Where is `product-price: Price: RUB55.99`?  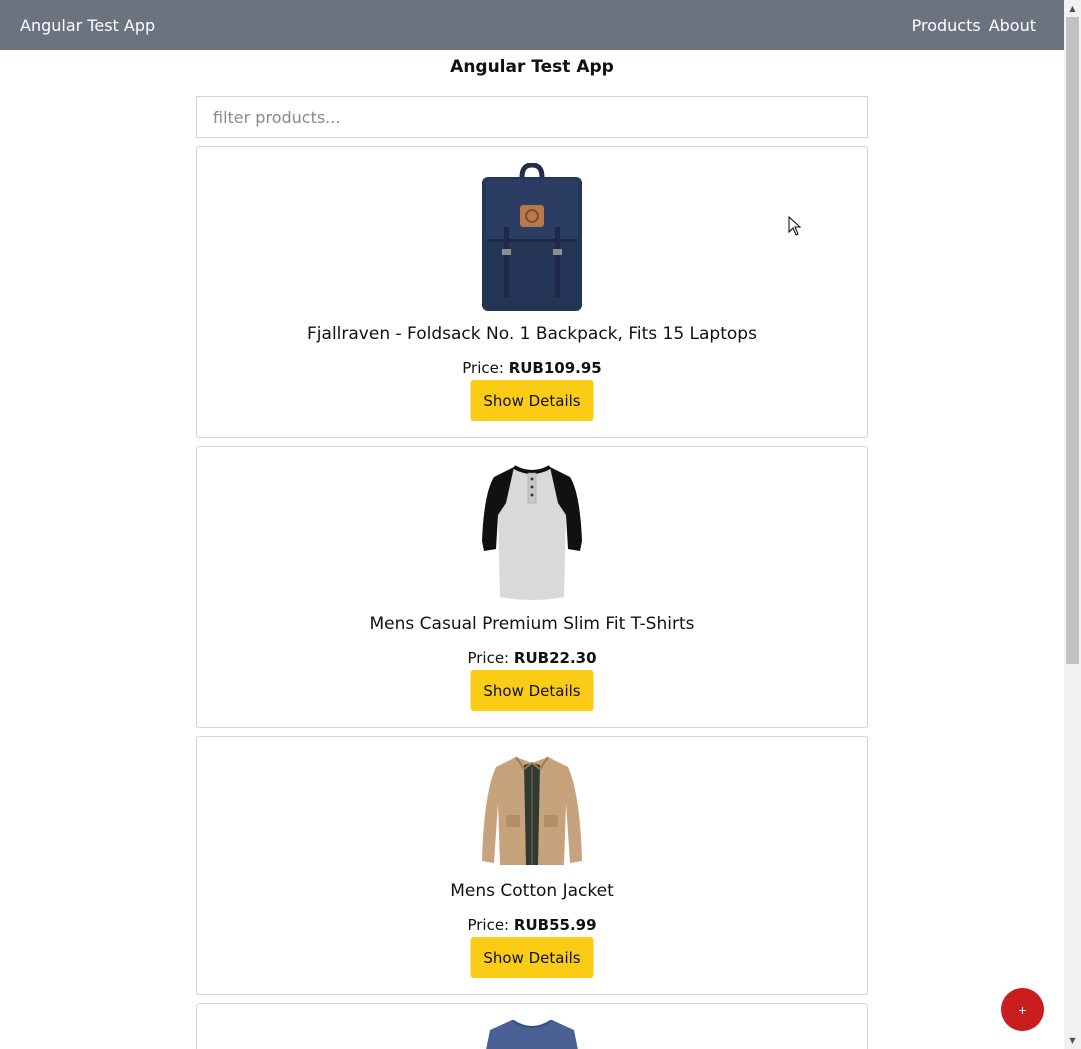
product-price: Price: RUB55.99 is located at coordinates (532, 925).